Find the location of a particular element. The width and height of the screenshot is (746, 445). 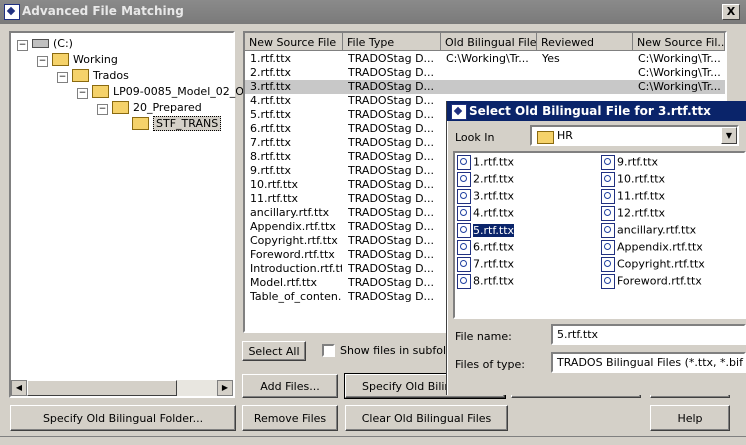

dialog-file-label: 11.rtf.ttx is located at coordinates (641, 196).